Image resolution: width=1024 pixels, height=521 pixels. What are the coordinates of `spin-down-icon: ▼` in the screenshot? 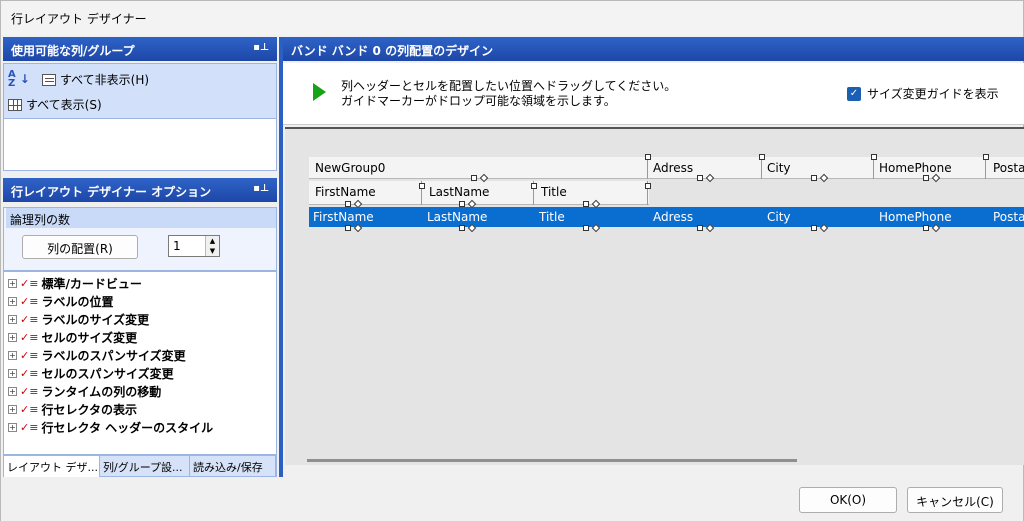 It's located at (212, 251).